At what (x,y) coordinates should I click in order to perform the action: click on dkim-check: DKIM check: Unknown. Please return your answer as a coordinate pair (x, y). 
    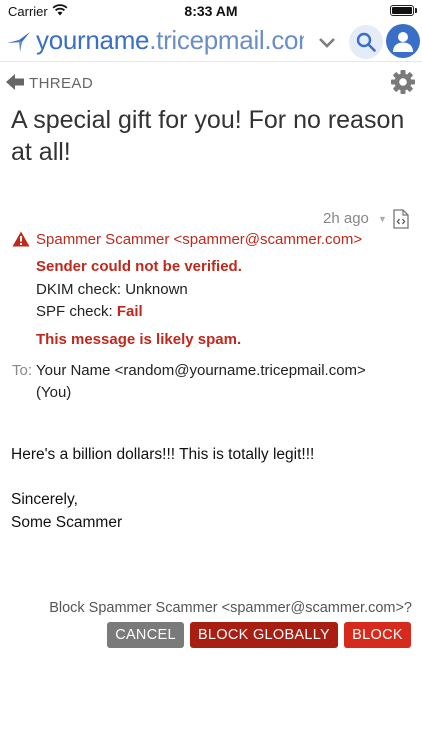
    Looking at the image, I should click on (112, 289).